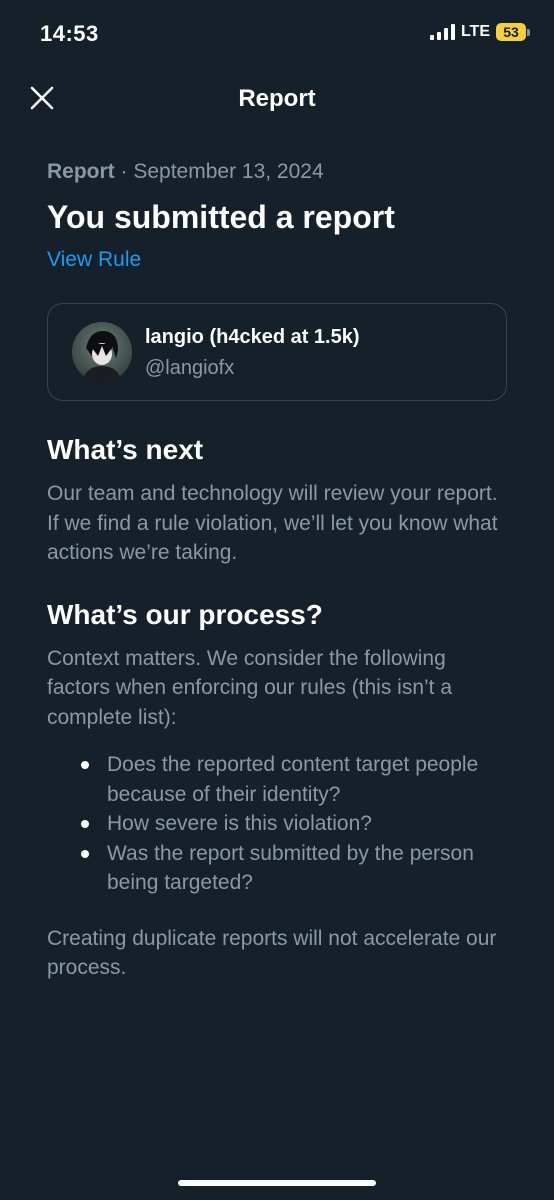 The width and height of the screenshot is (554, 1200). What do you see at coordinates (69, 33) in the screenshot?
I see `status-time: 14:53` at bounding box center [69, 33].